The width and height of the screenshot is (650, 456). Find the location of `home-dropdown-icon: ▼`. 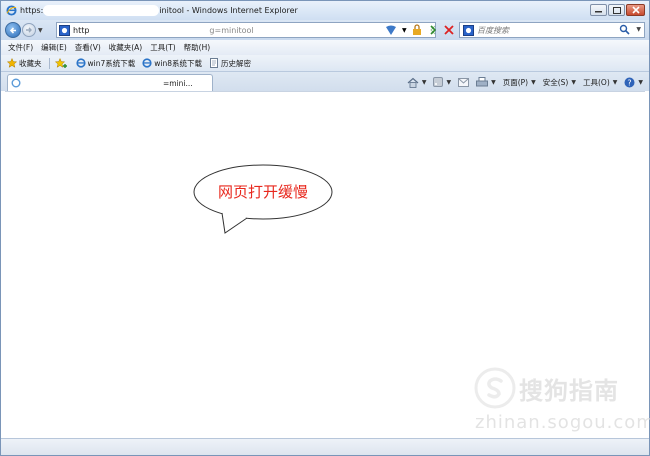

home-dropdown-icon: ▼ is located at coordinates (424, 82).